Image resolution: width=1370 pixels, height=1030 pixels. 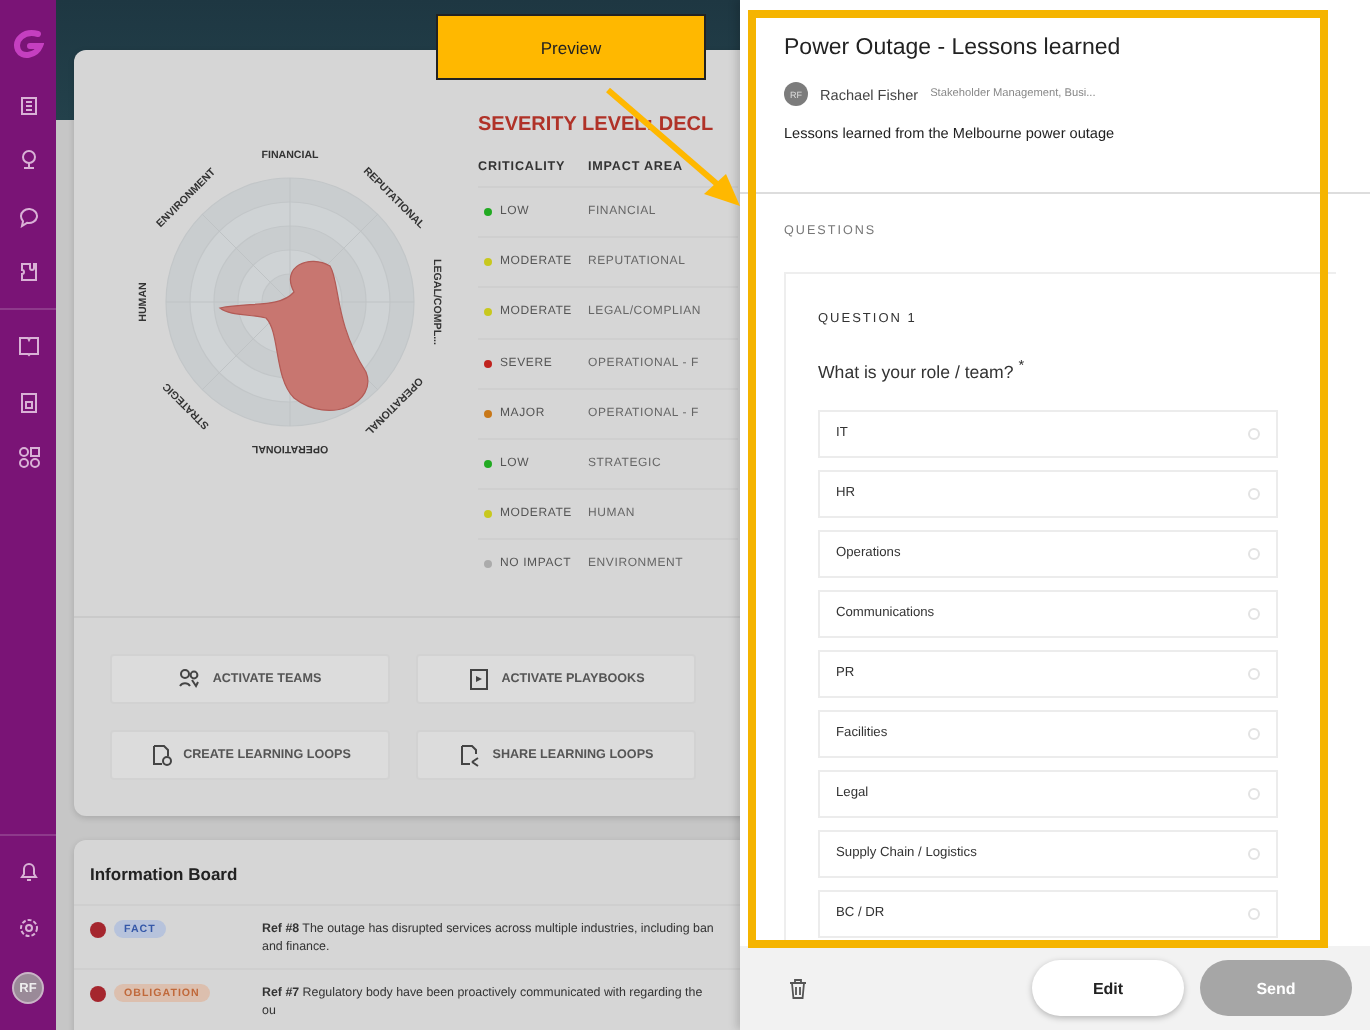 What do you see at coordinates (28, 346) in the screenshot?
I see `book-icon` at bounding box center [28, 346].